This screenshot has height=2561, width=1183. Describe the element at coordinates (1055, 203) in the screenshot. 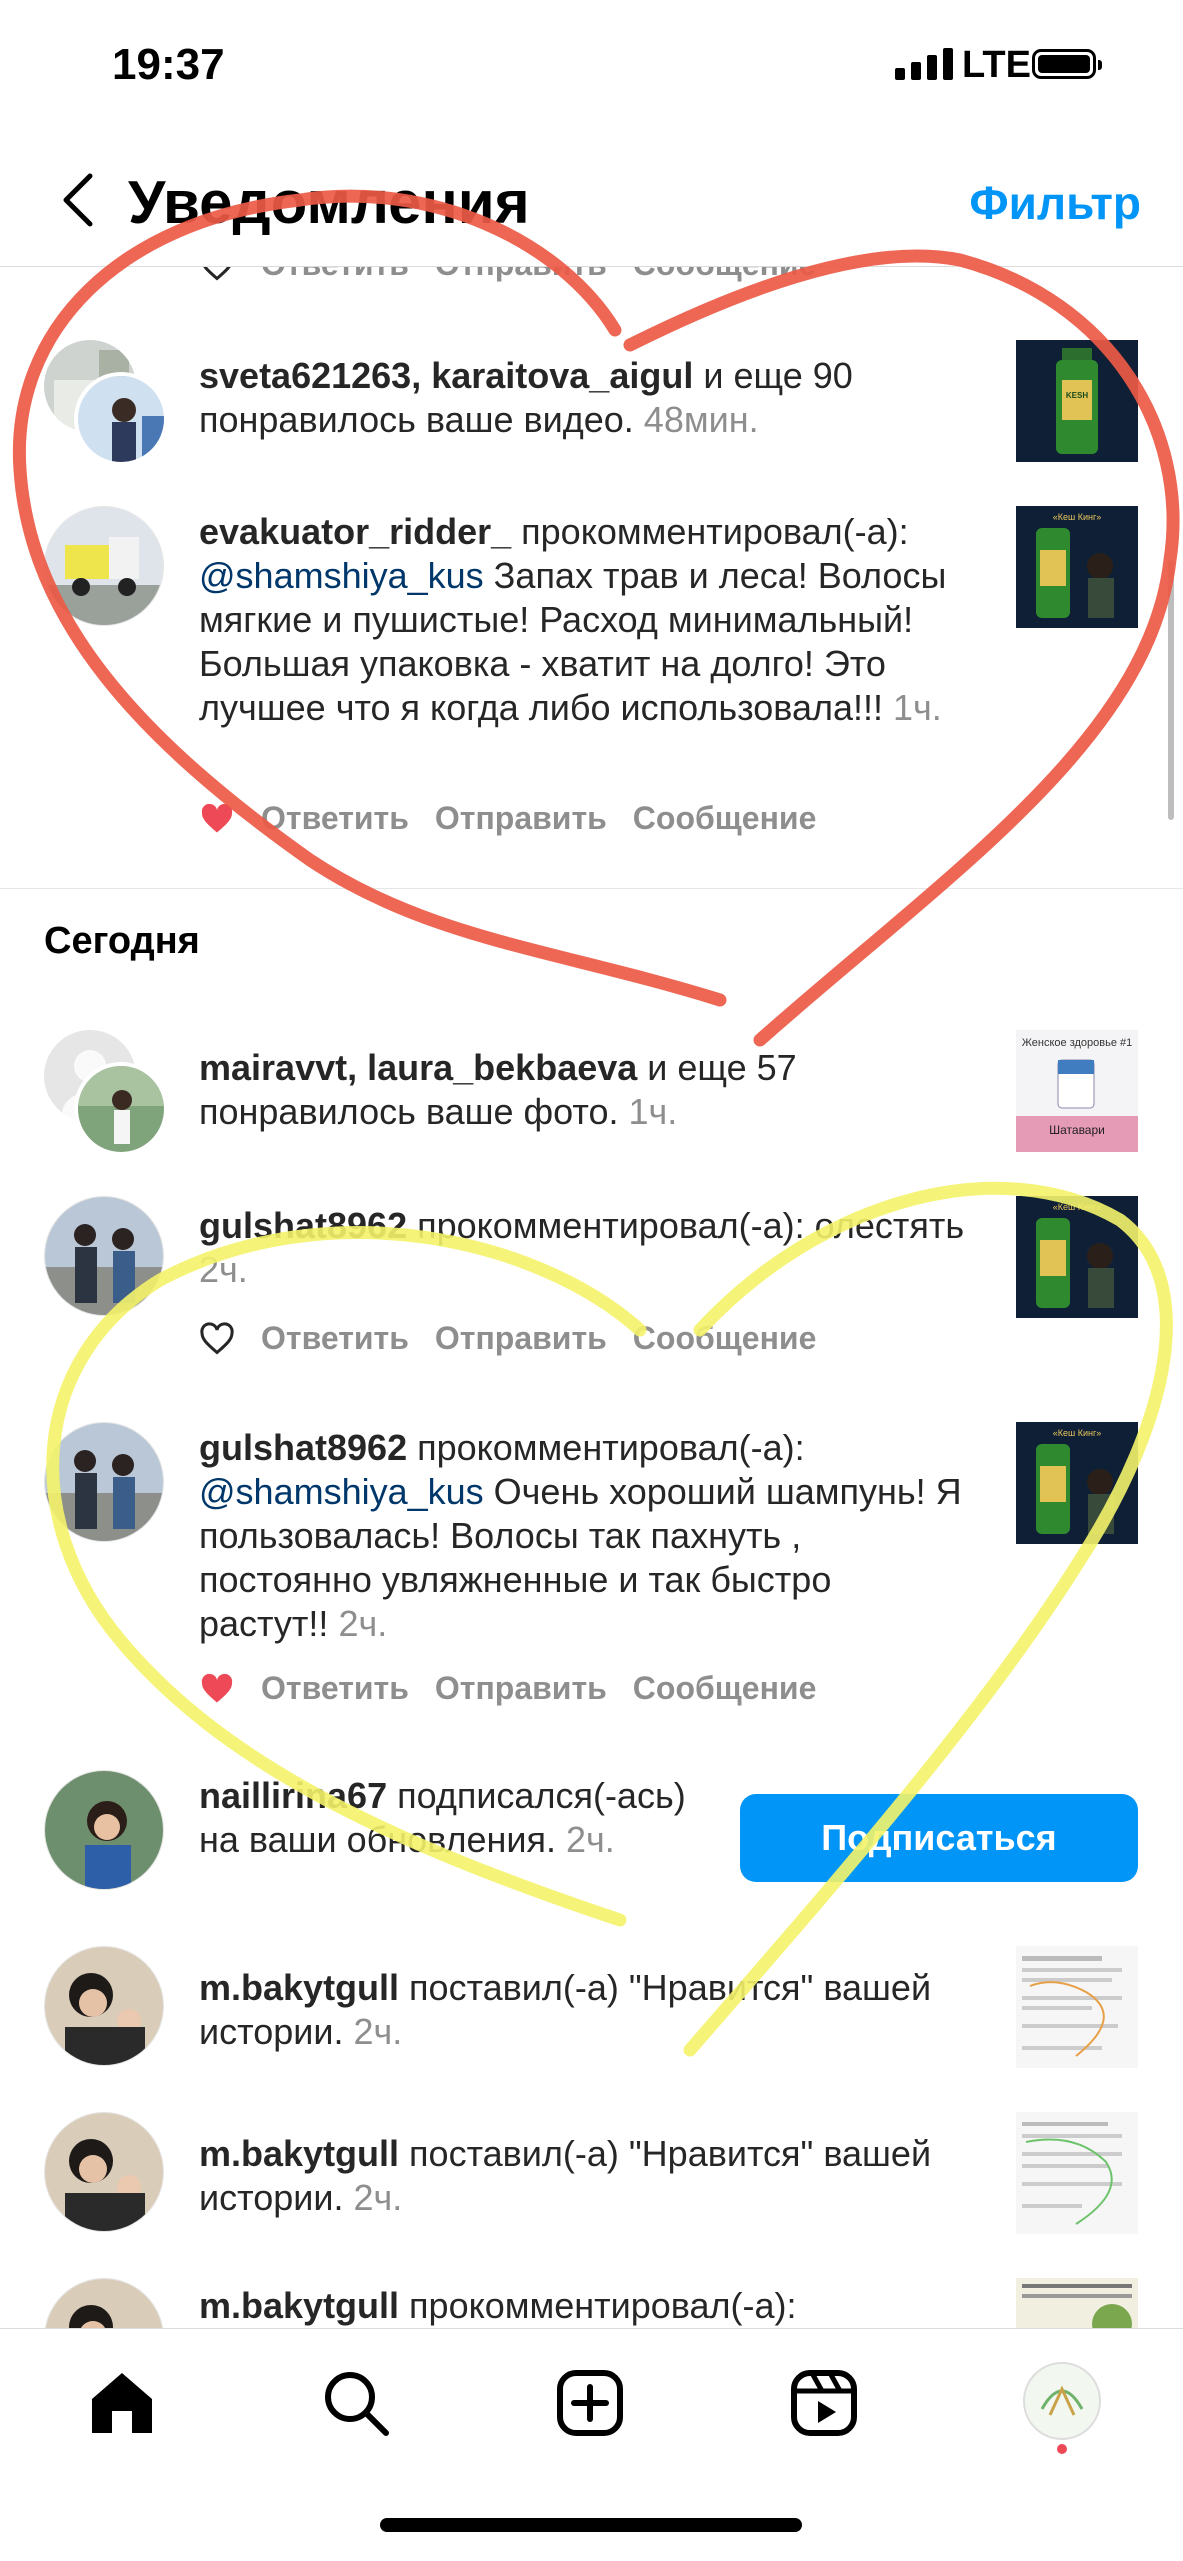

I see `filter-button: Фильтр` at that location.